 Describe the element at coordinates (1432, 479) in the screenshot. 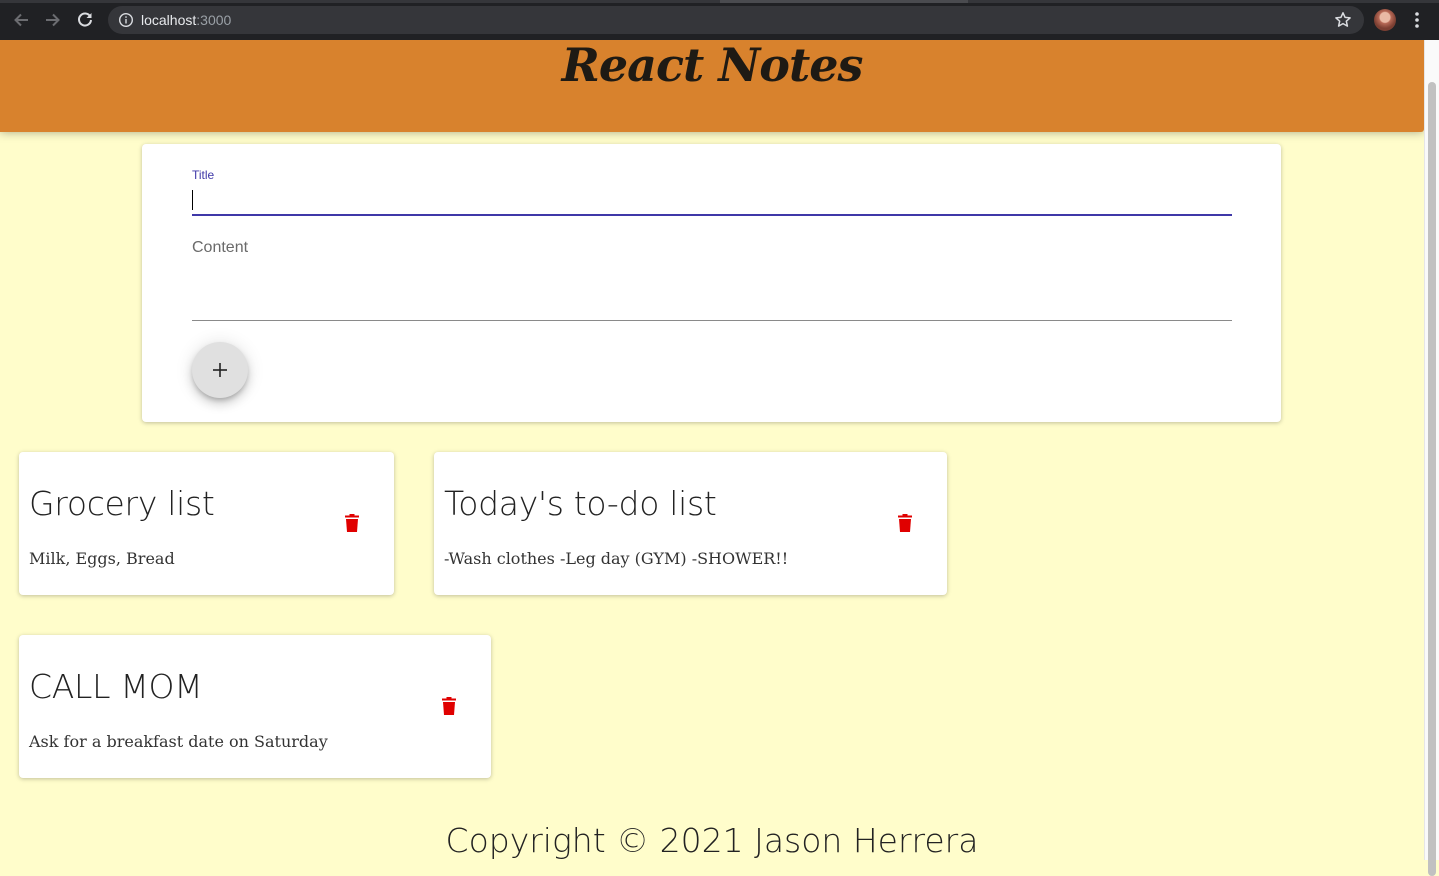

I see `scrollbar-thumb` at that location.